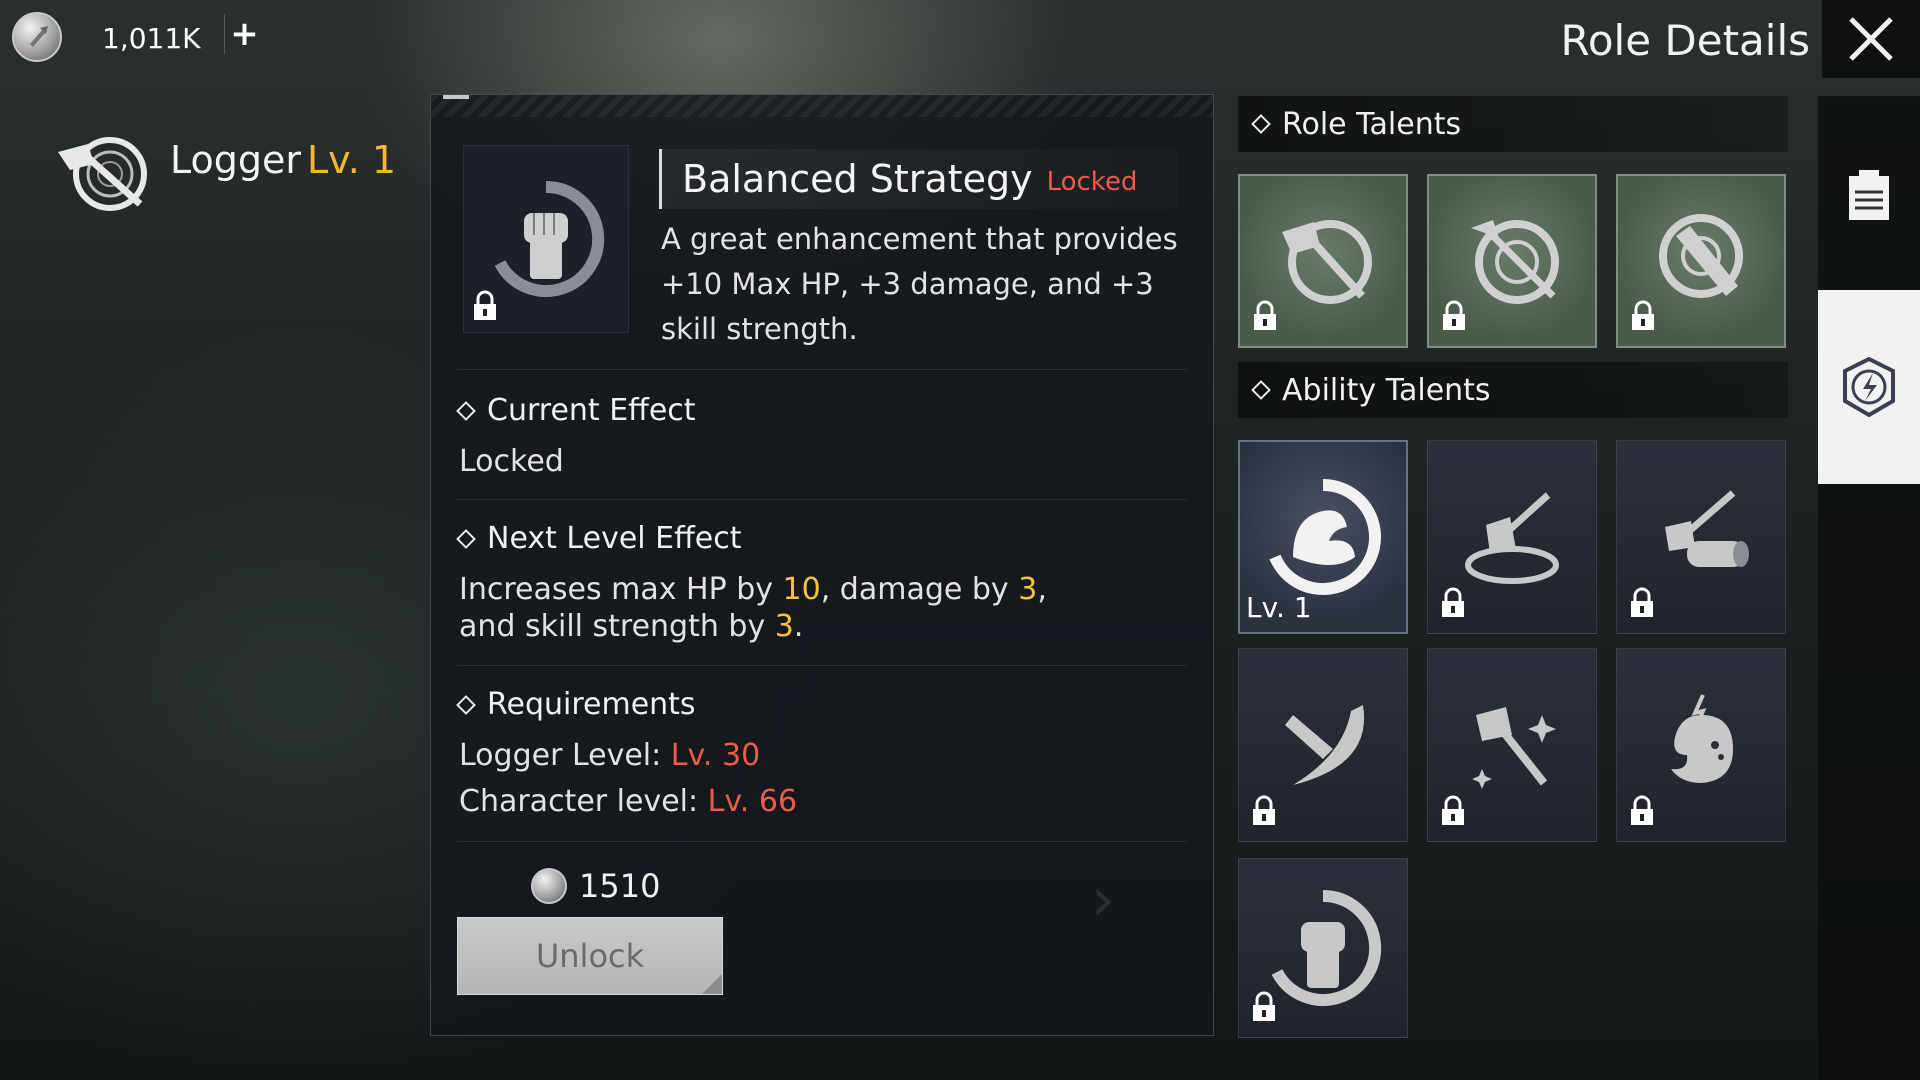 The width and height of the screenshot is (1920, 1080). I want to click on unlock-cost: 1510, so click(595, 886).